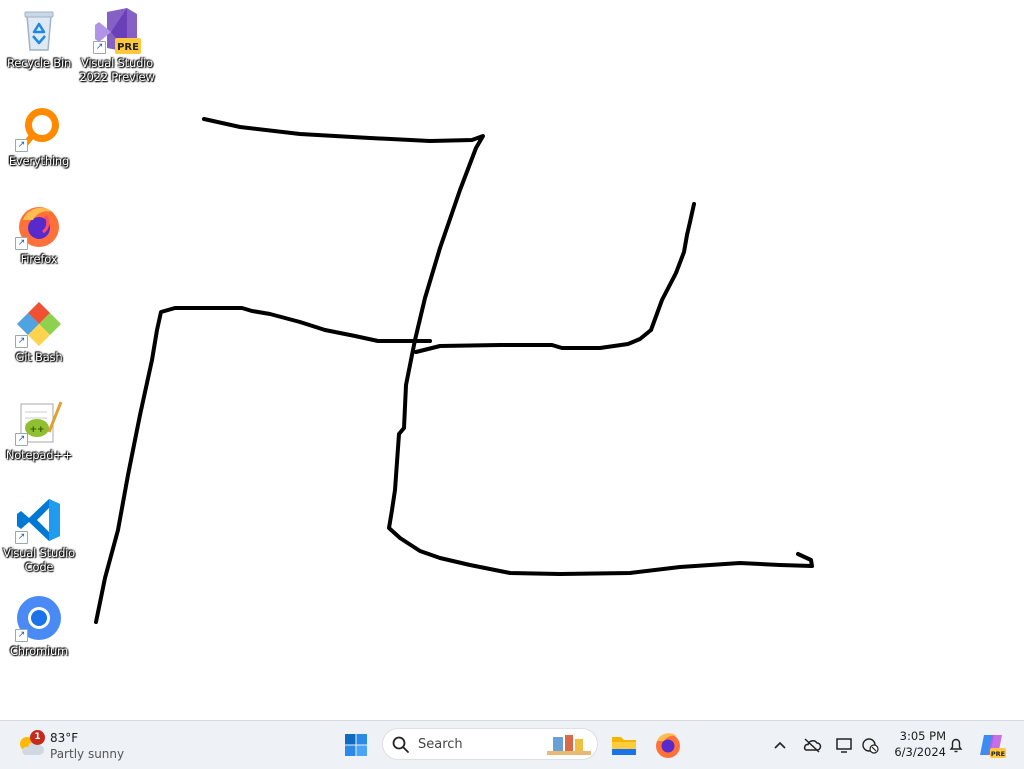 The height and width of the screenshot is (769, 1024). Describe the element at coordinates (39, 357) in the screenshot. I see `desktop-icon-label: Git Bash` at that location.